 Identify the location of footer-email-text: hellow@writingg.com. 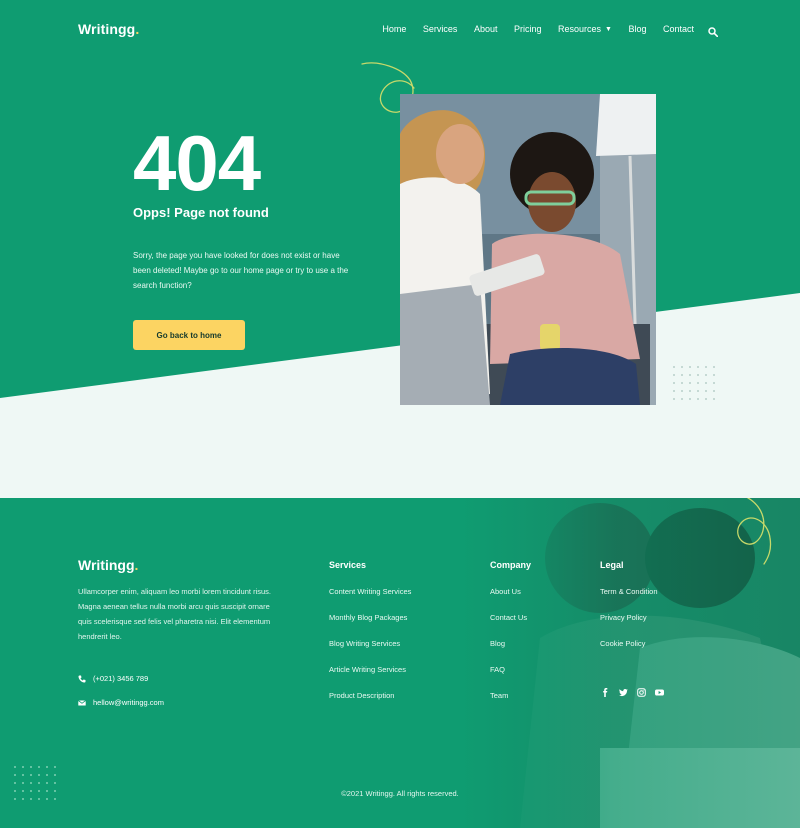
(128, 702).